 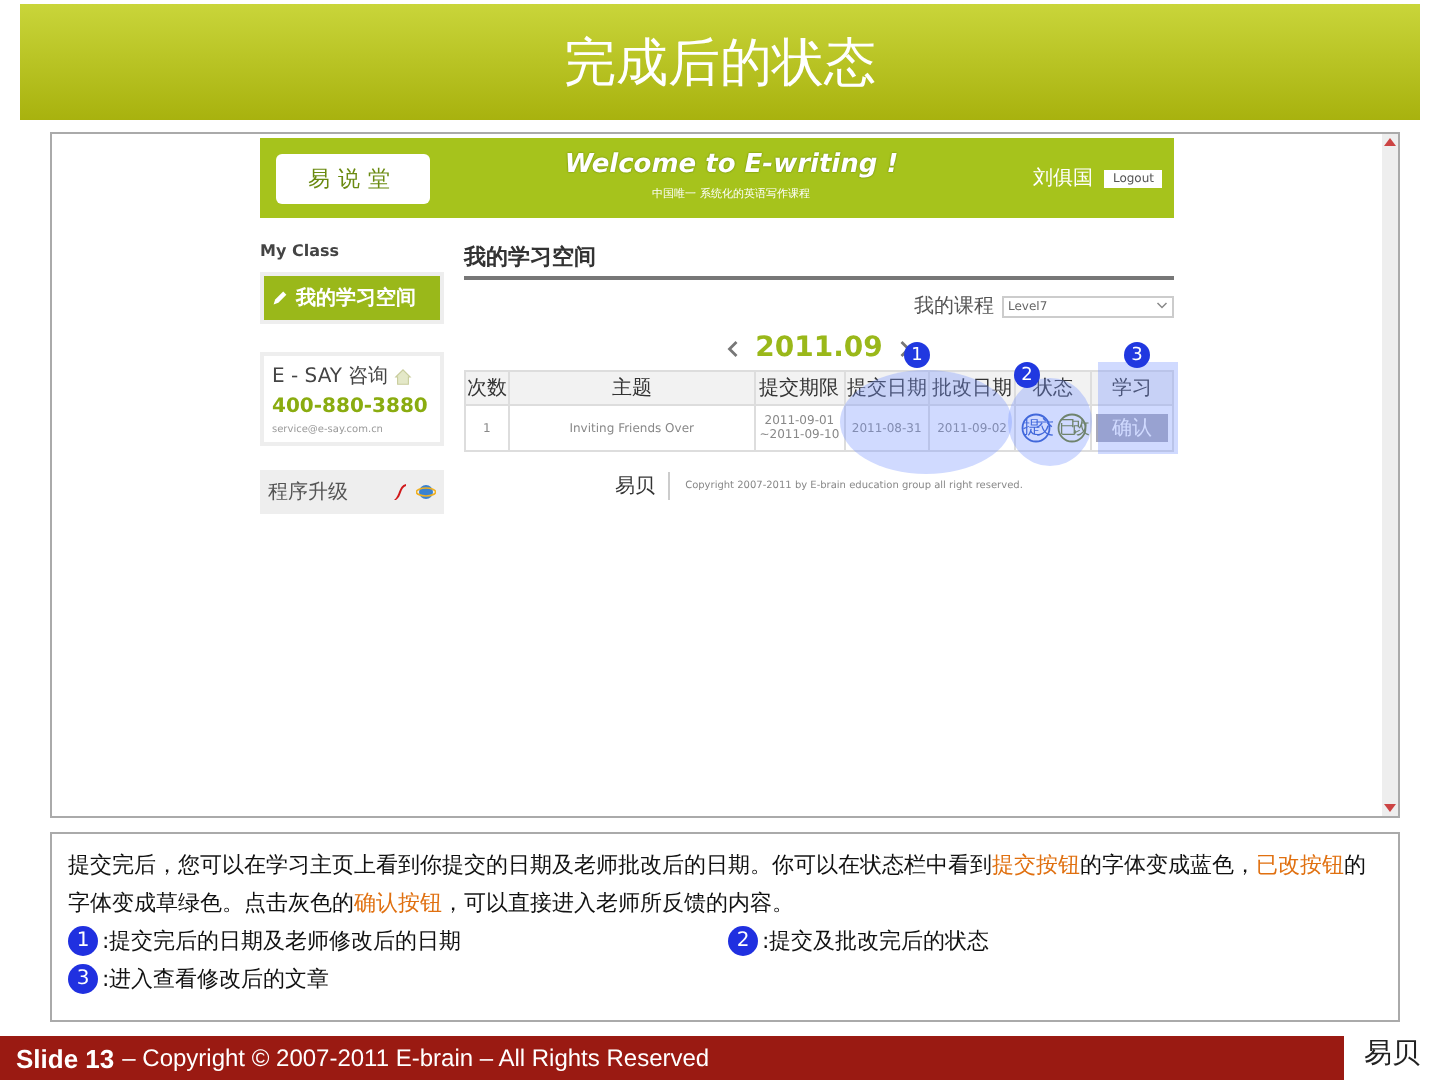 I want to click on legend-text: :提交完后的日期及老师修改后的日期, so click(x=282, y=941).